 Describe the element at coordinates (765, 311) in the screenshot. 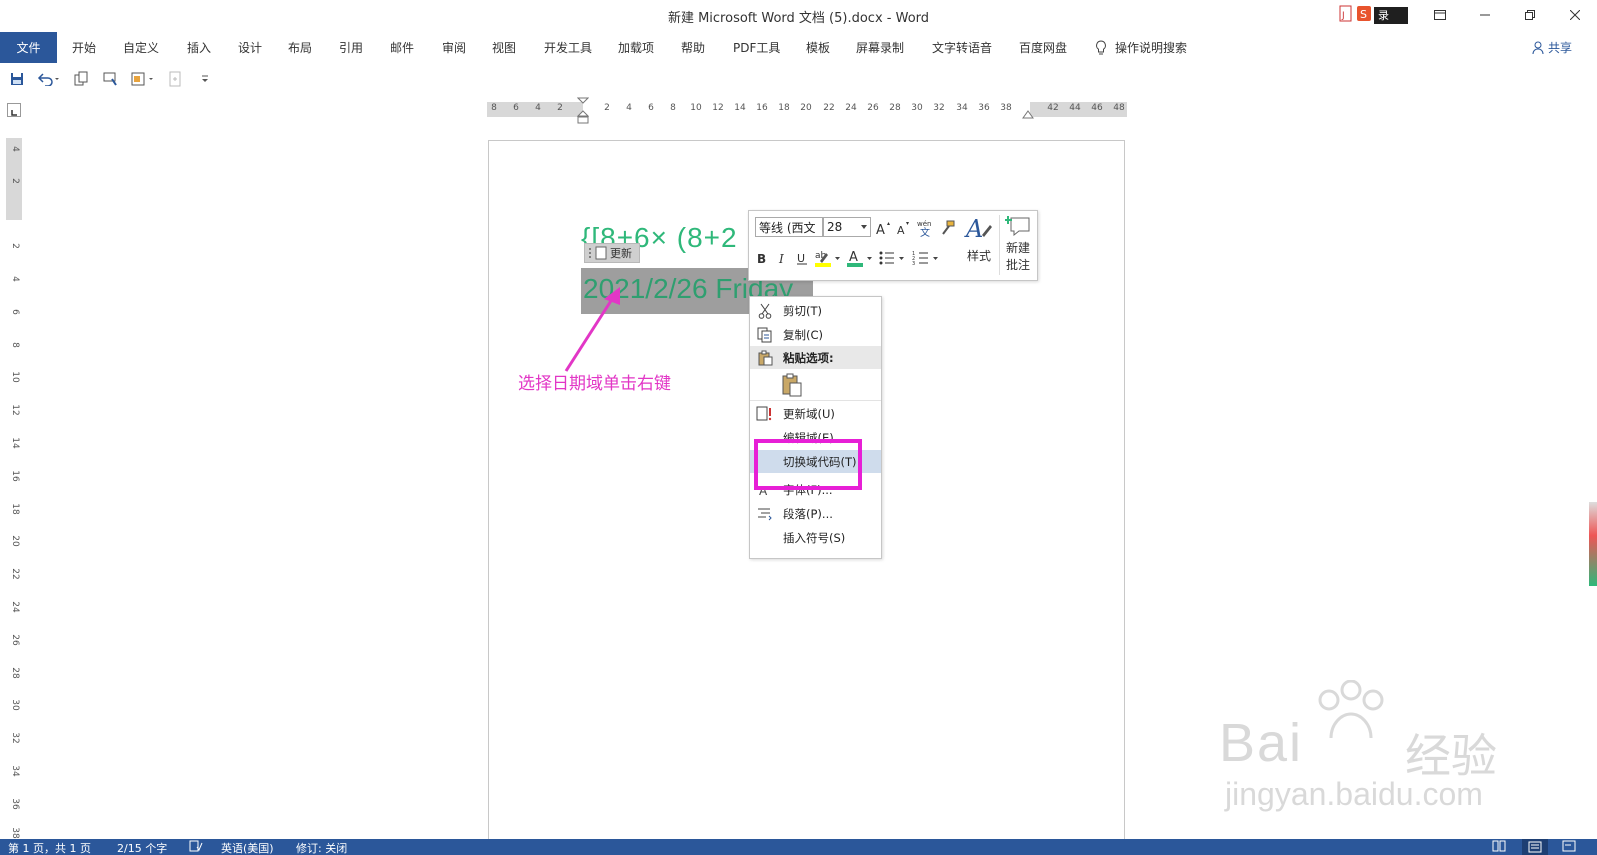

I see `scissors-icon` at that location.